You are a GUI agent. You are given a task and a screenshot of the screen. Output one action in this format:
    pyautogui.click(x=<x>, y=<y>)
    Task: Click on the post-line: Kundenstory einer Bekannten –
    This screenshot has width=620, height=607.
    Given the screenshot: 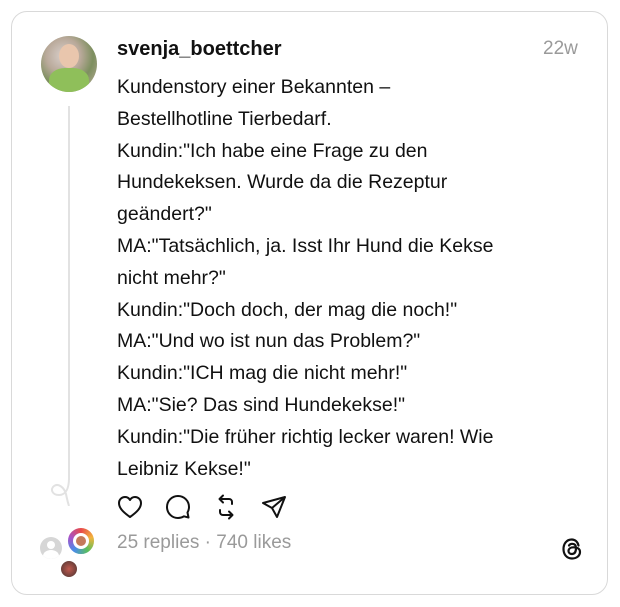 What is the action you would take?
    pyautogui.click(x=254, y=87)
    